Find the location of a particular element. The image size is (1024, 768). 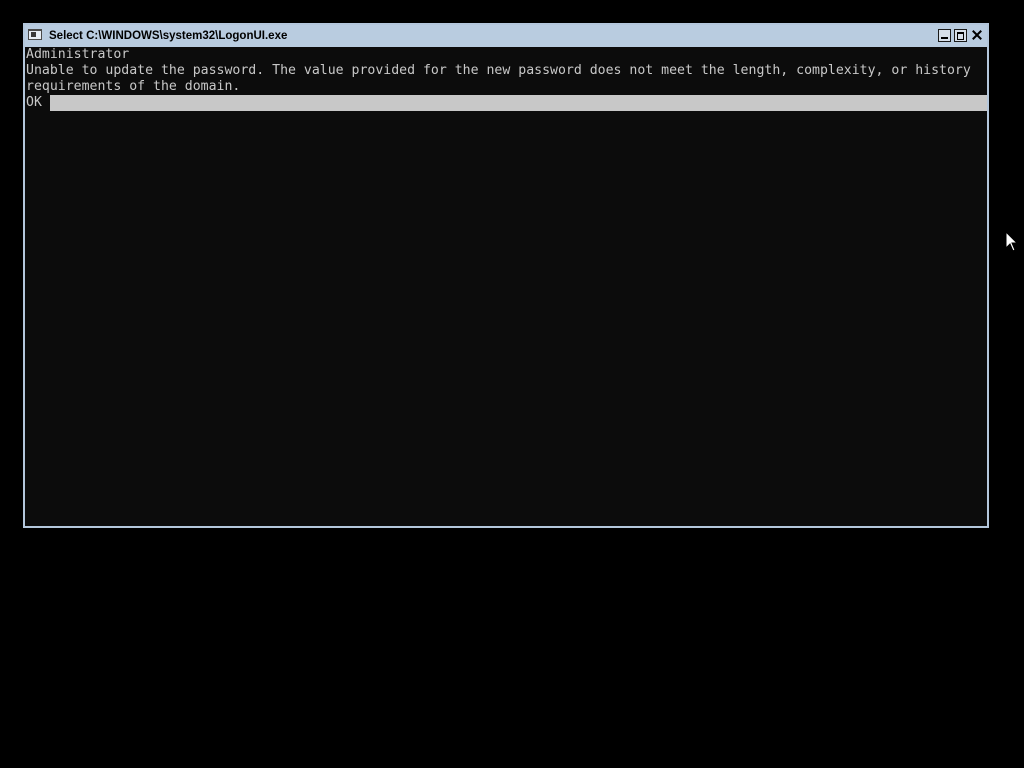

selection-bar: OK is located at coordinates (506, 103).